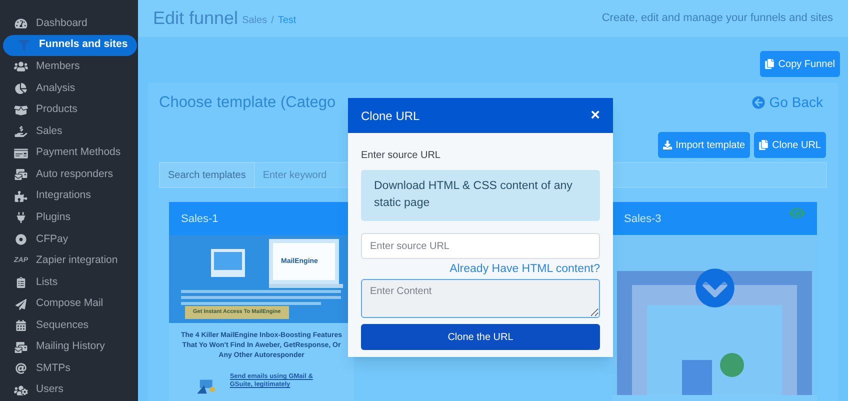  I want to click on page-subtitle: Create, edit and manage your funnels and sites, so click(717, 18).